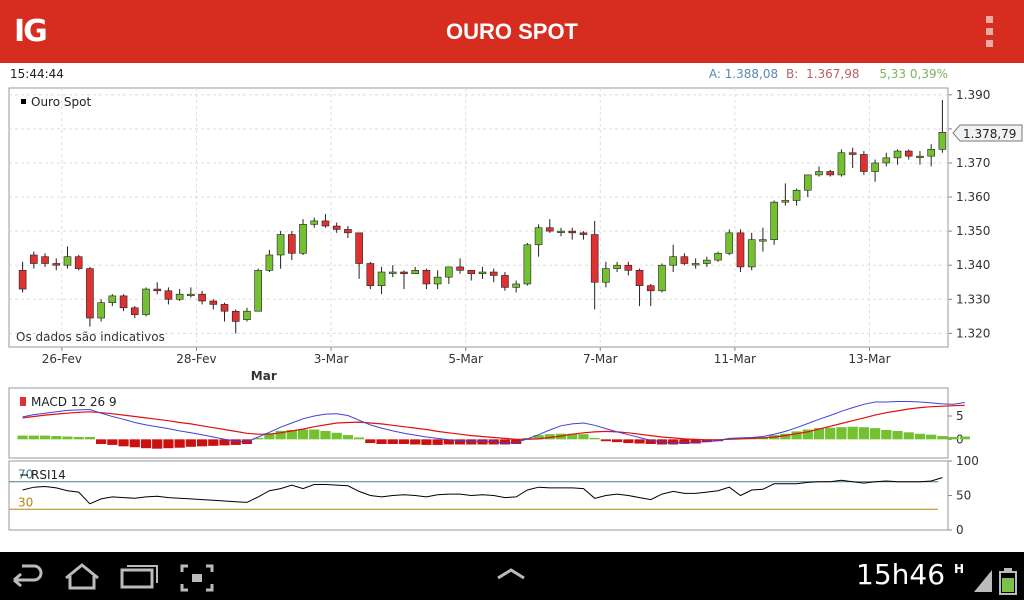 The image size is (1024, 600). Describe the element at coordinates (61, 102) in the screenshot. I see `price-legend: Ouro Spot` at that location.